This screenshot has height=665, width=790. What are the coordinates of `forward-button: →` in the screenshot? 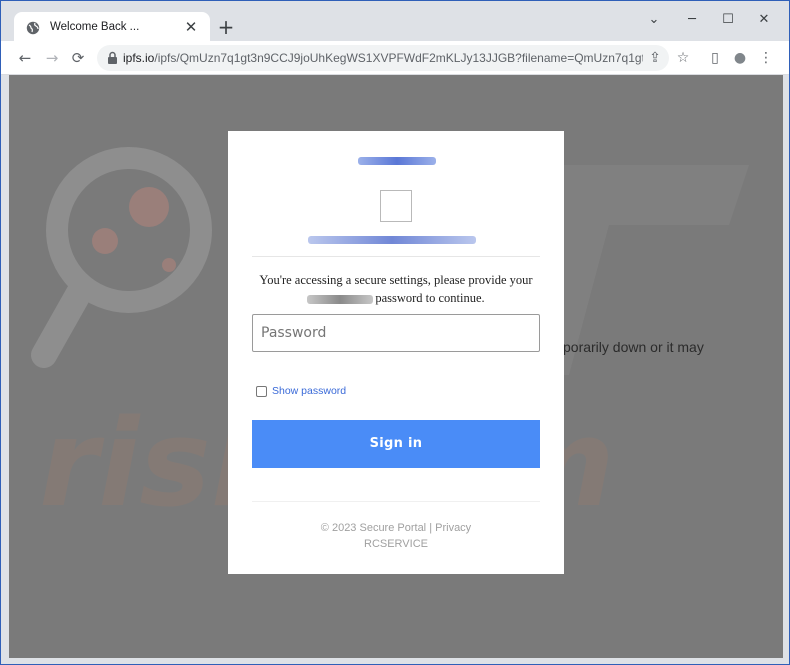 It's located at (52, 58).